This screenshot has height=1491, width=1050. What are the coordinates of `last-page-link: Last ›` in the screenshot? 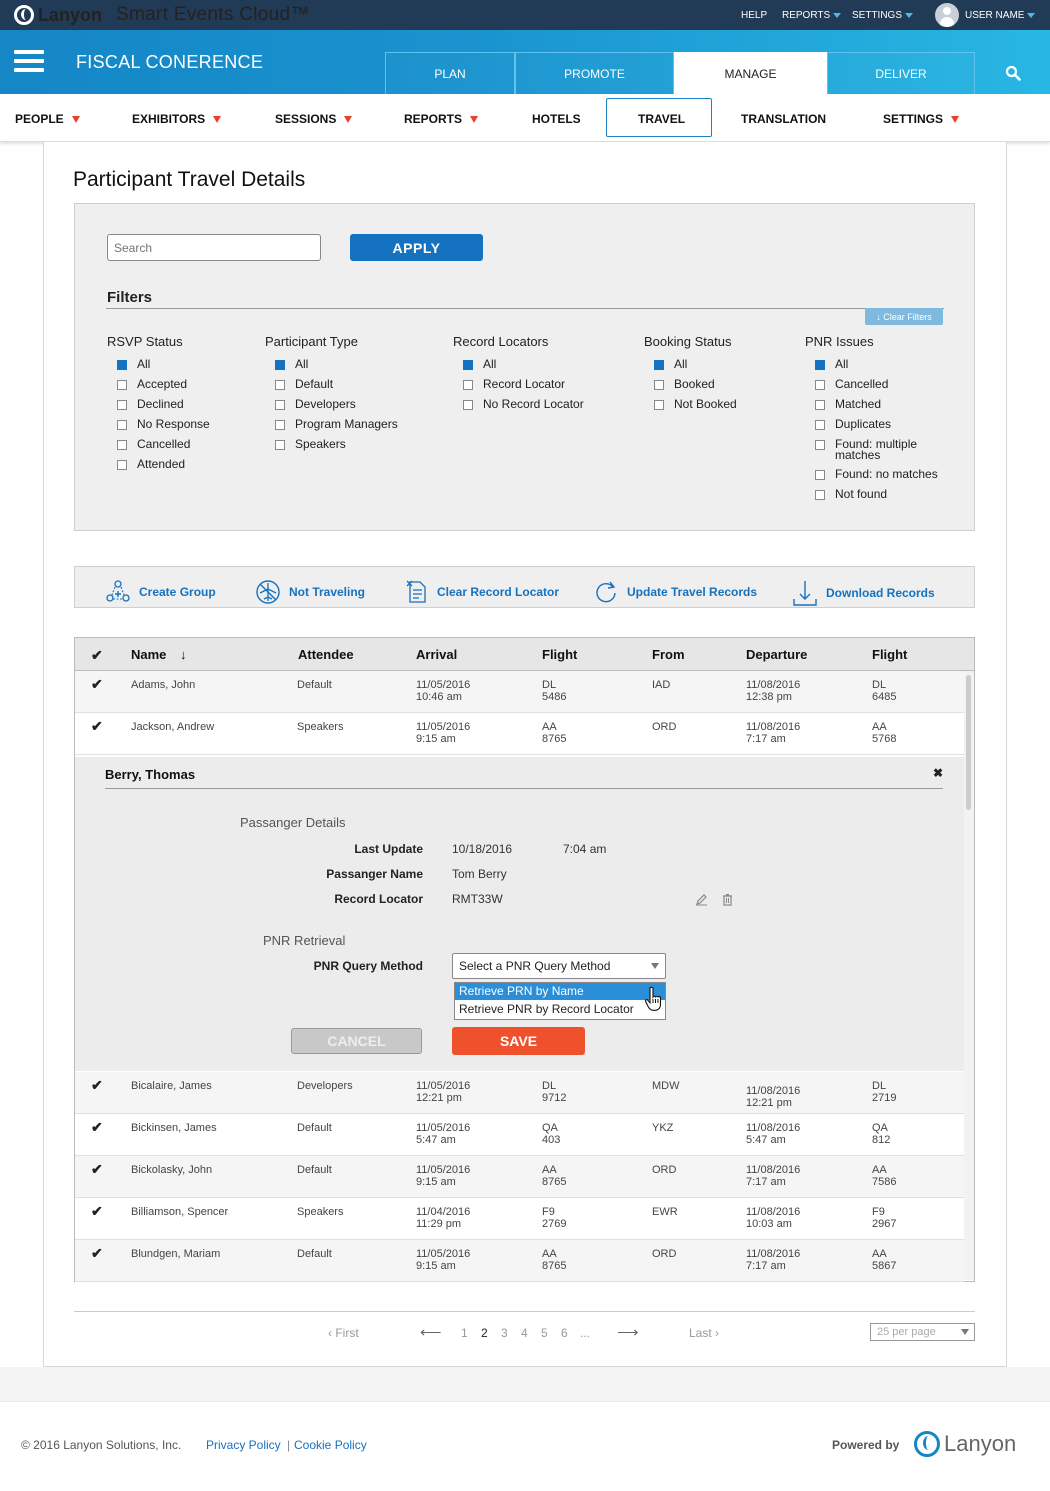 It's located at (704, 1333).